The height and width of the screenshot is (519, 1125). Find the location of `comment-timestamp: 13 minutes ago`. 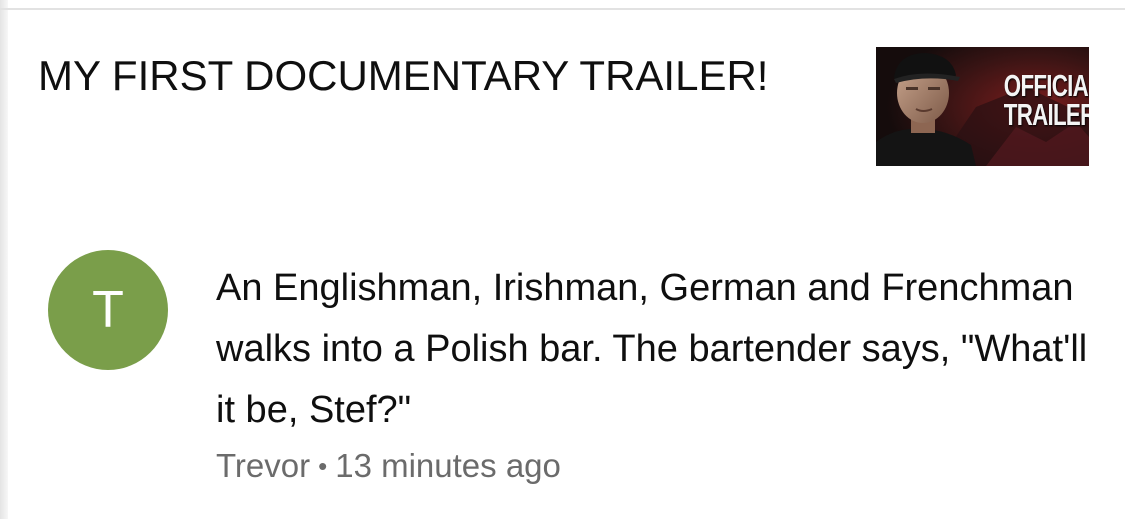

comment-timestamp: 13 minutes ago is located at coordinates (448, 465).